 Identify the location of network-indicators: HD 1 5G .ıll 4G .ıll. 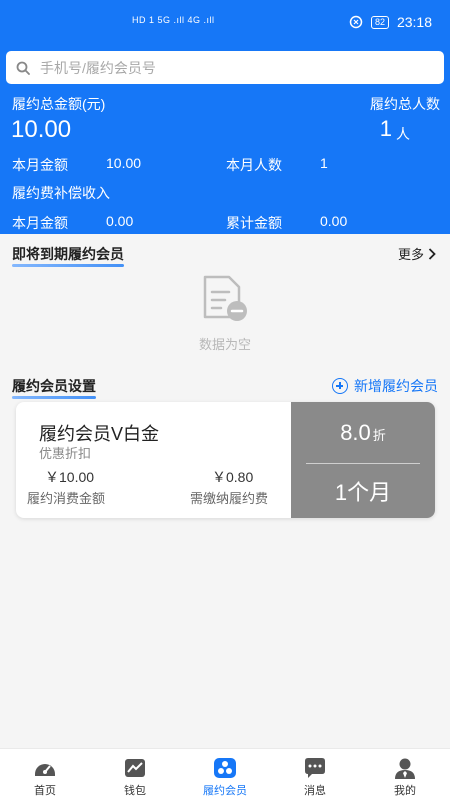
(173, 20).